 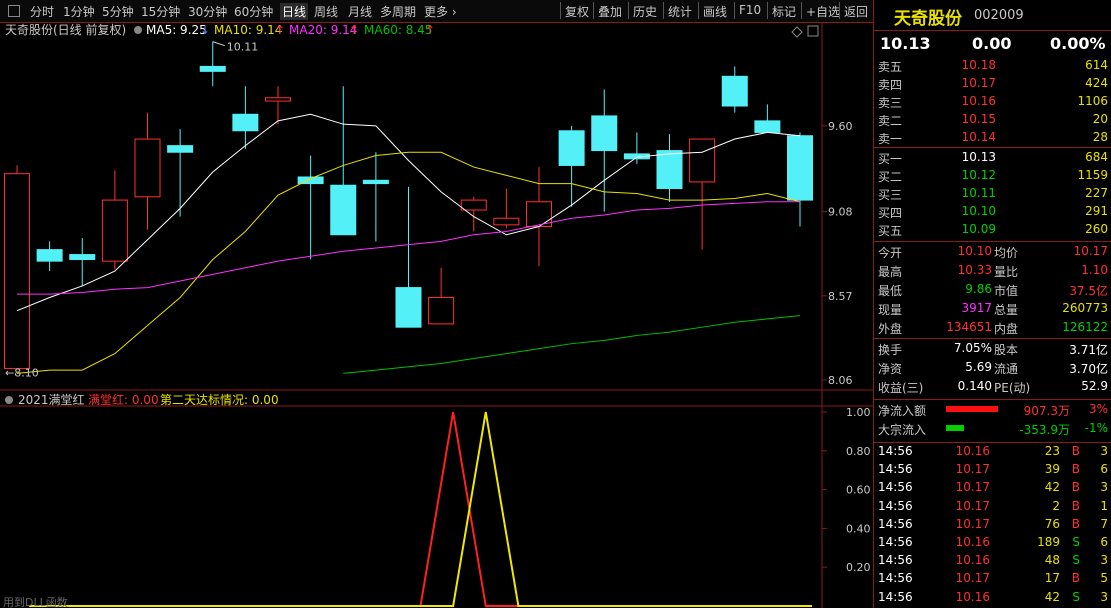 I want to click on tool-button-3: 统计, so click(x=680, y=11).